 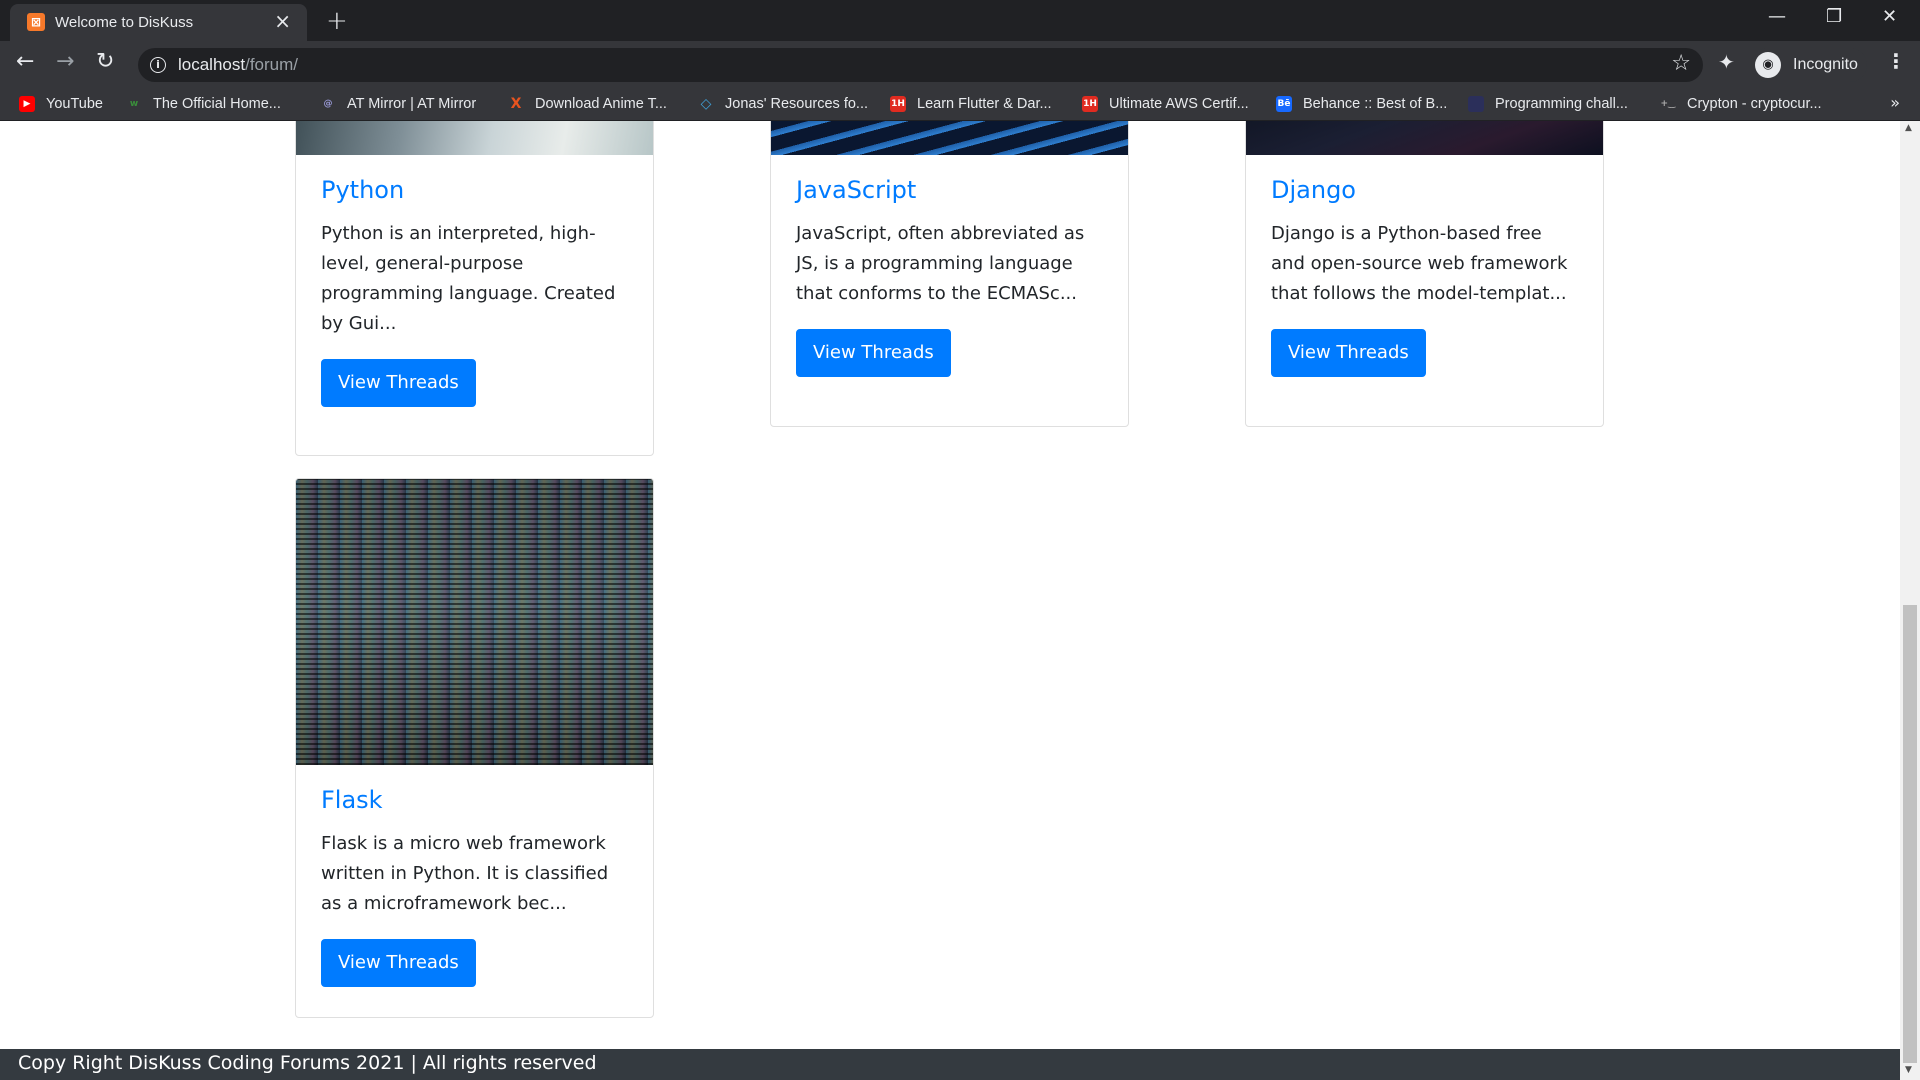 I want to click on bookmark-label: AT Mirror | AT Mirror, so click(x=412, y=104).